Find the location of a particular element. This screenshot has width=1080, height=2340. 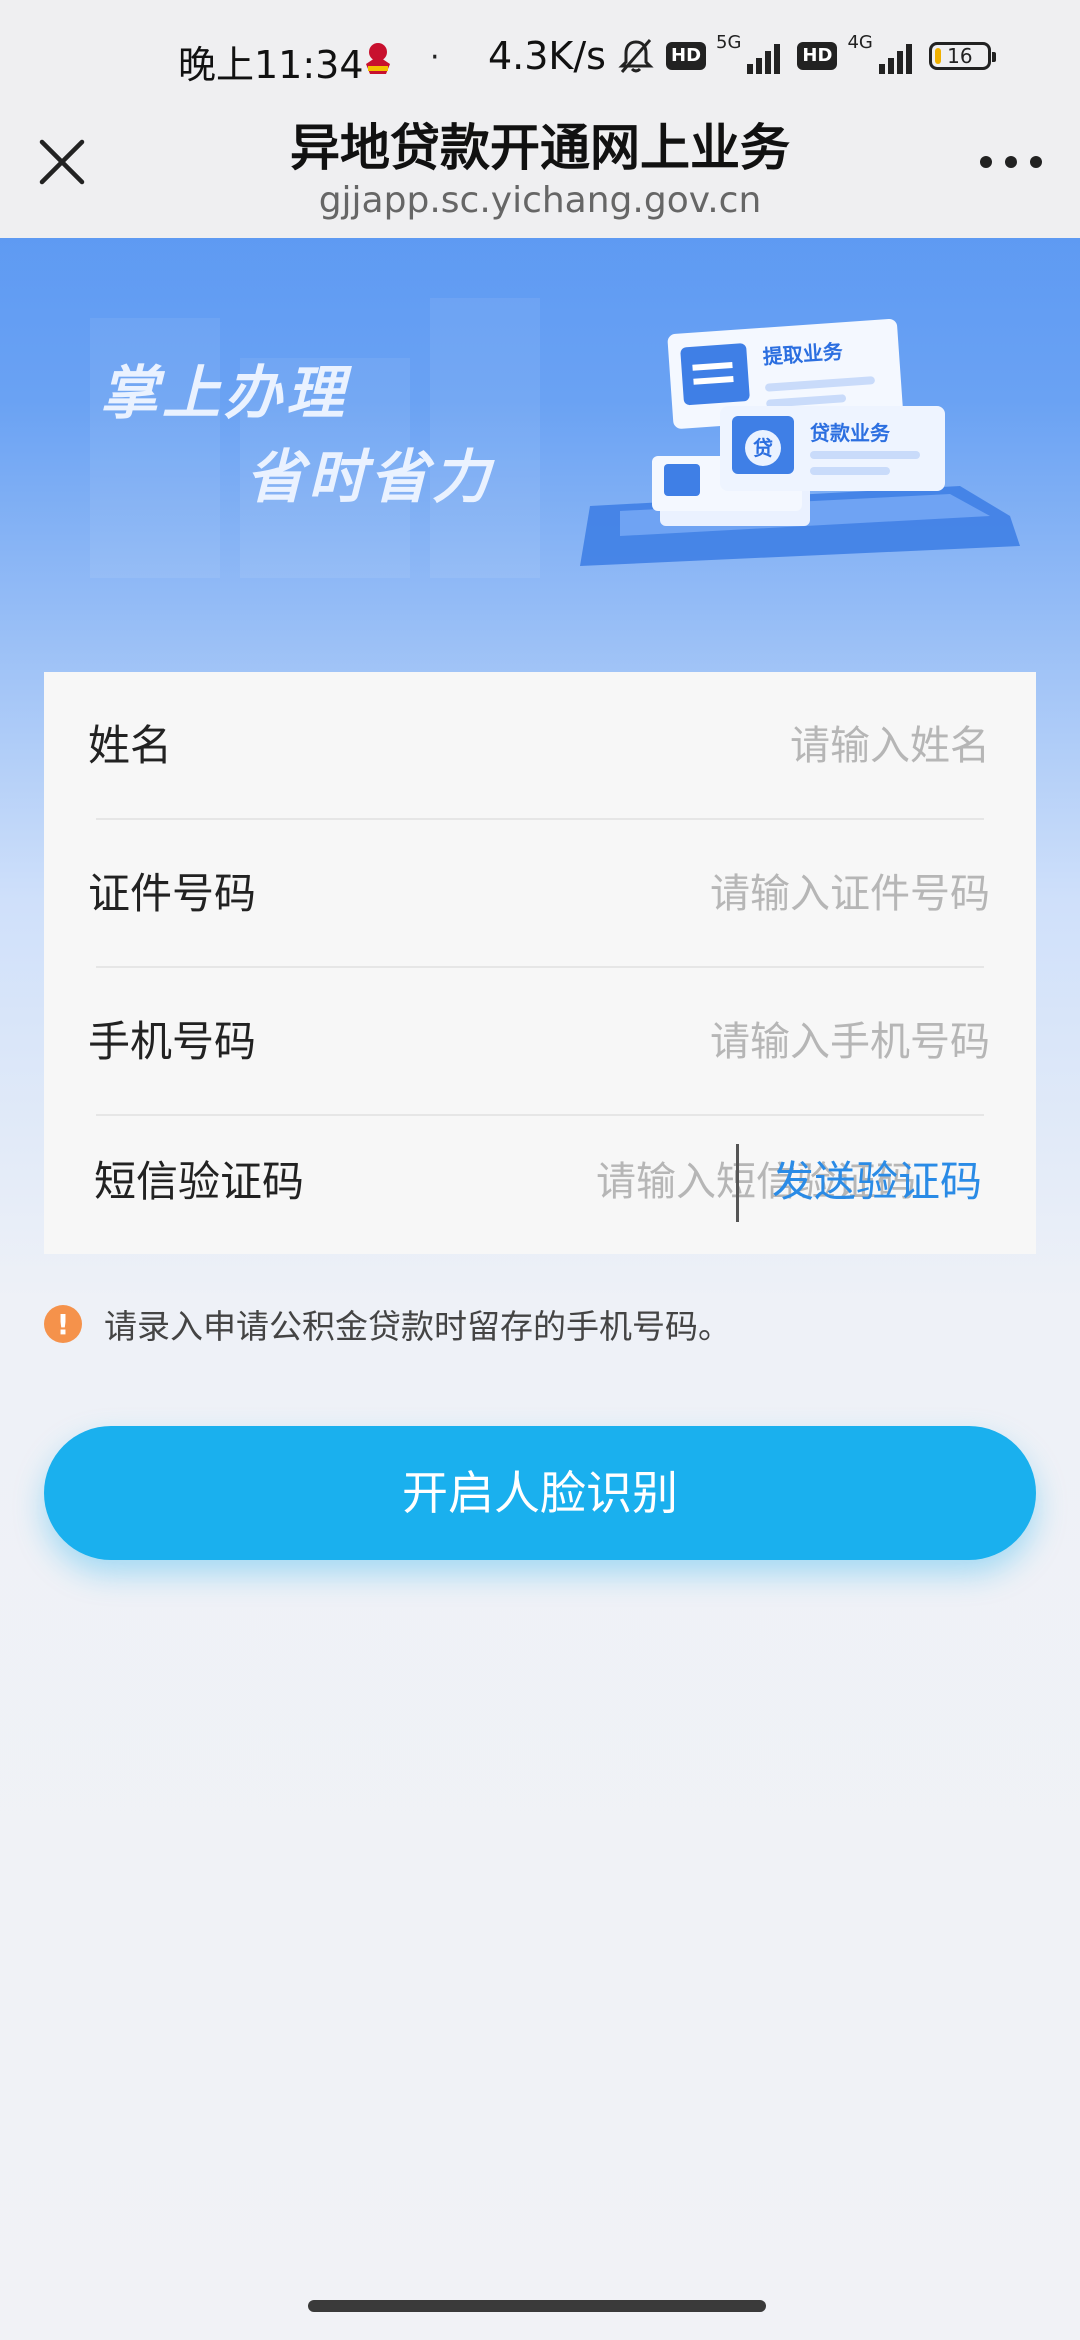

card-loan-label: 贷款业务 is located at coordinates (850, 433).